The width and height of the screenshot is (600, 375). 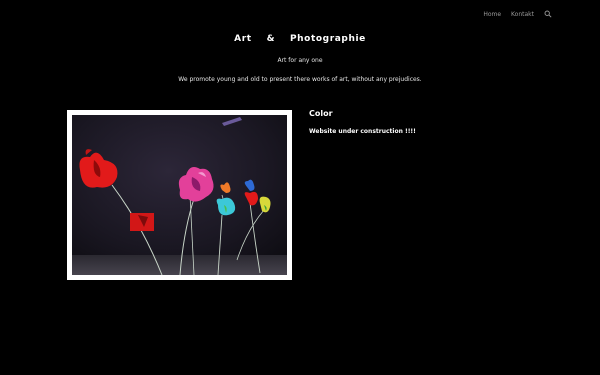 What do you see at coordinates (300, 60) in the screenshot?
I see `site-tagline: Art for any one` at bounding box center [300, 60].